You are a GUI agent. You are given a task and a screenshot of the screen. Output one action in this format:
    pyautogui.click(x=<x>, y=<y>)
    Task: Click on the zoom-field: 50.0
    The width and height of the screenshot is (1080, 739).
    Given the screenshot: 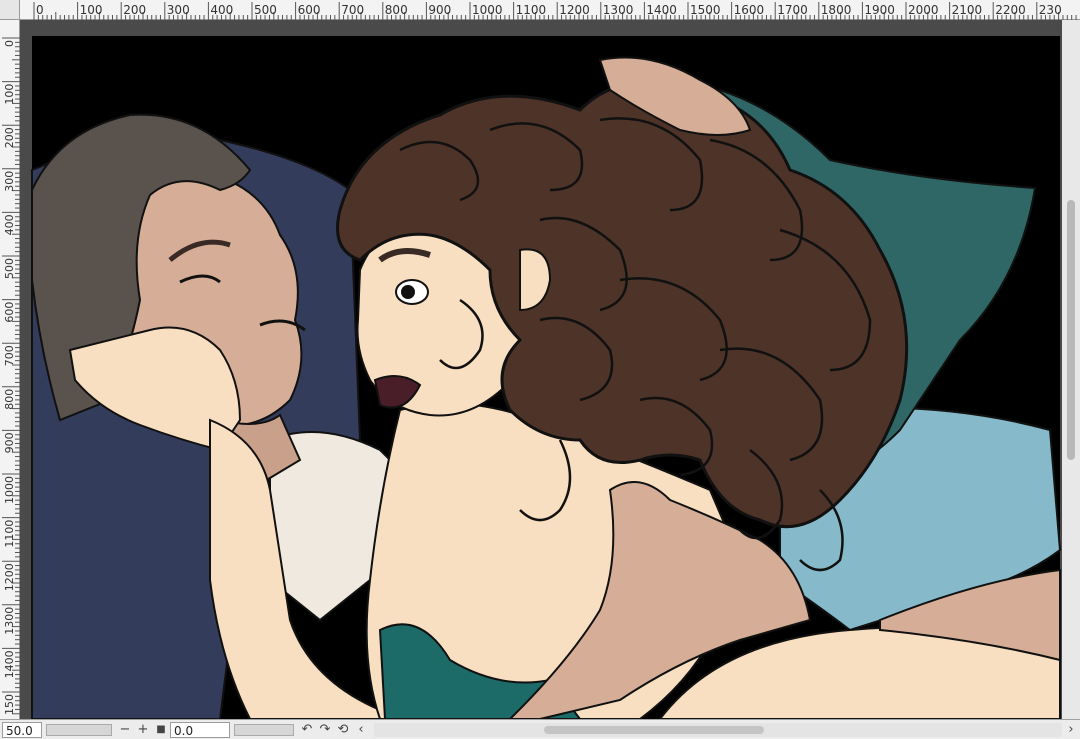 What is the action you would take?
    pyautogui.click(x=22, y=729)
    